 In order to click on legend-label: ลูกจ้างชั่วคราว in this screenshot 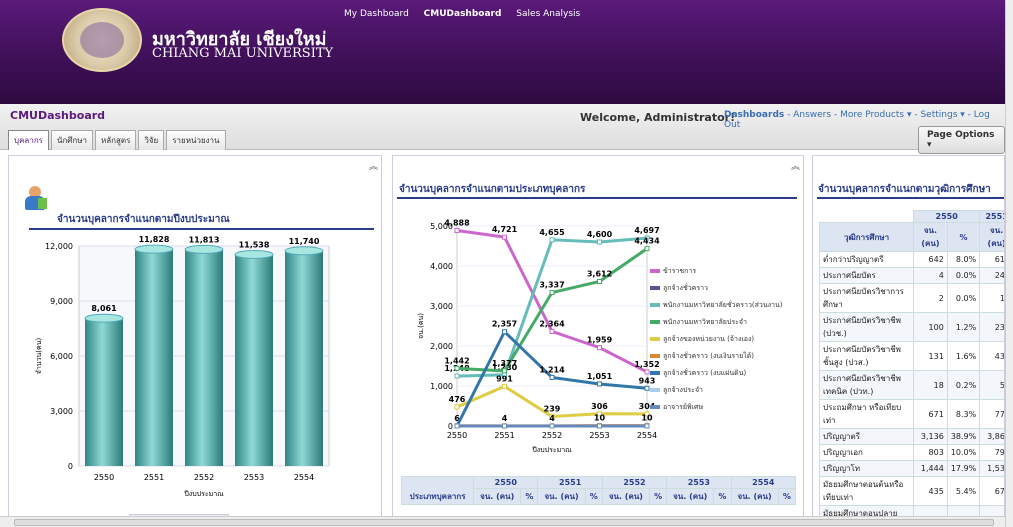, I will do `click(685, 288)`.